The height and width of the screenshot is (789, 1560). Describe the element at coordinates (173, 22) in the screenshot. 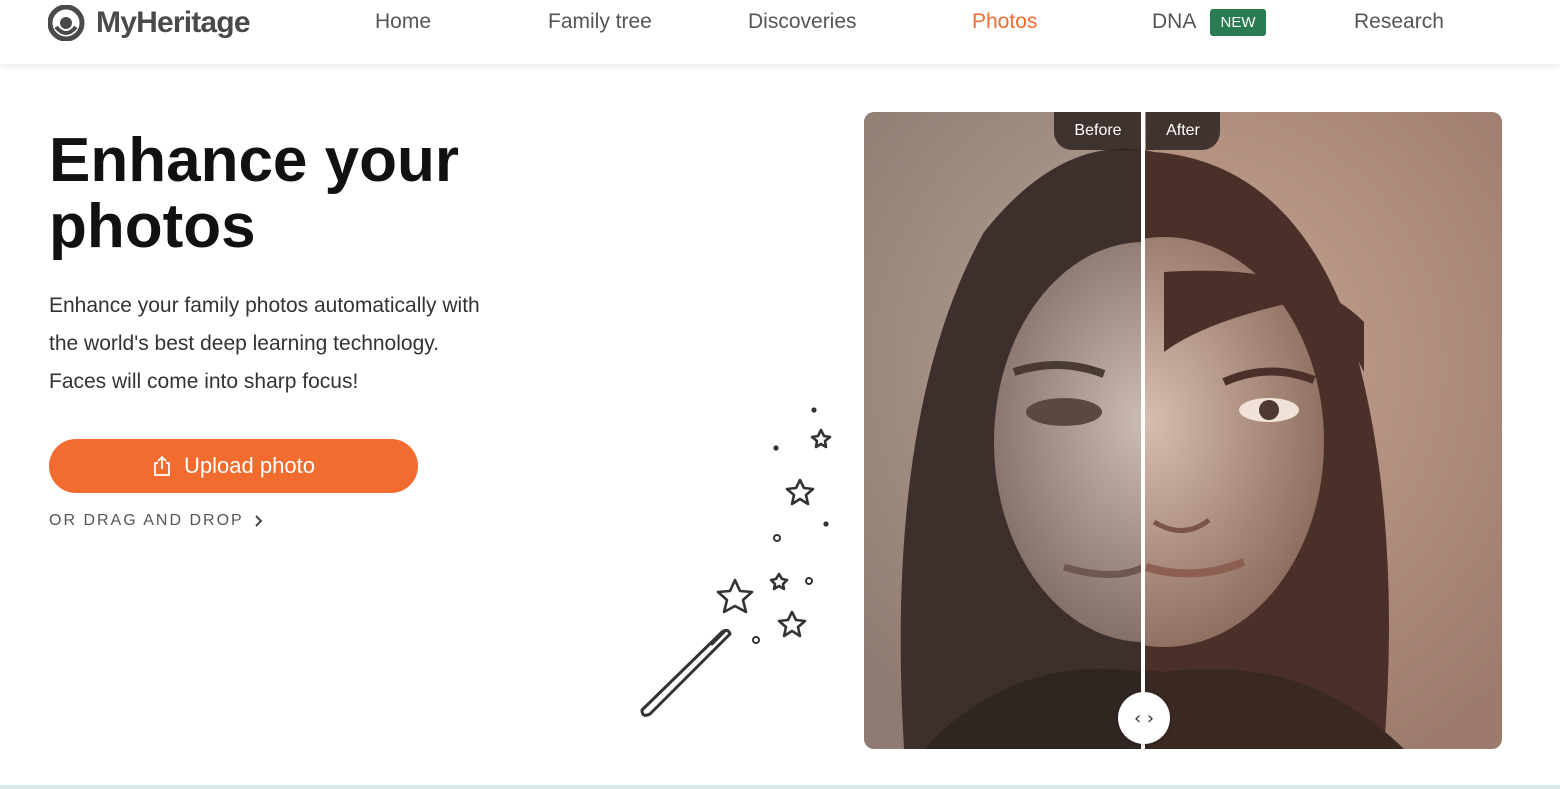

I see `logo-text: MyHeritage` at that location.